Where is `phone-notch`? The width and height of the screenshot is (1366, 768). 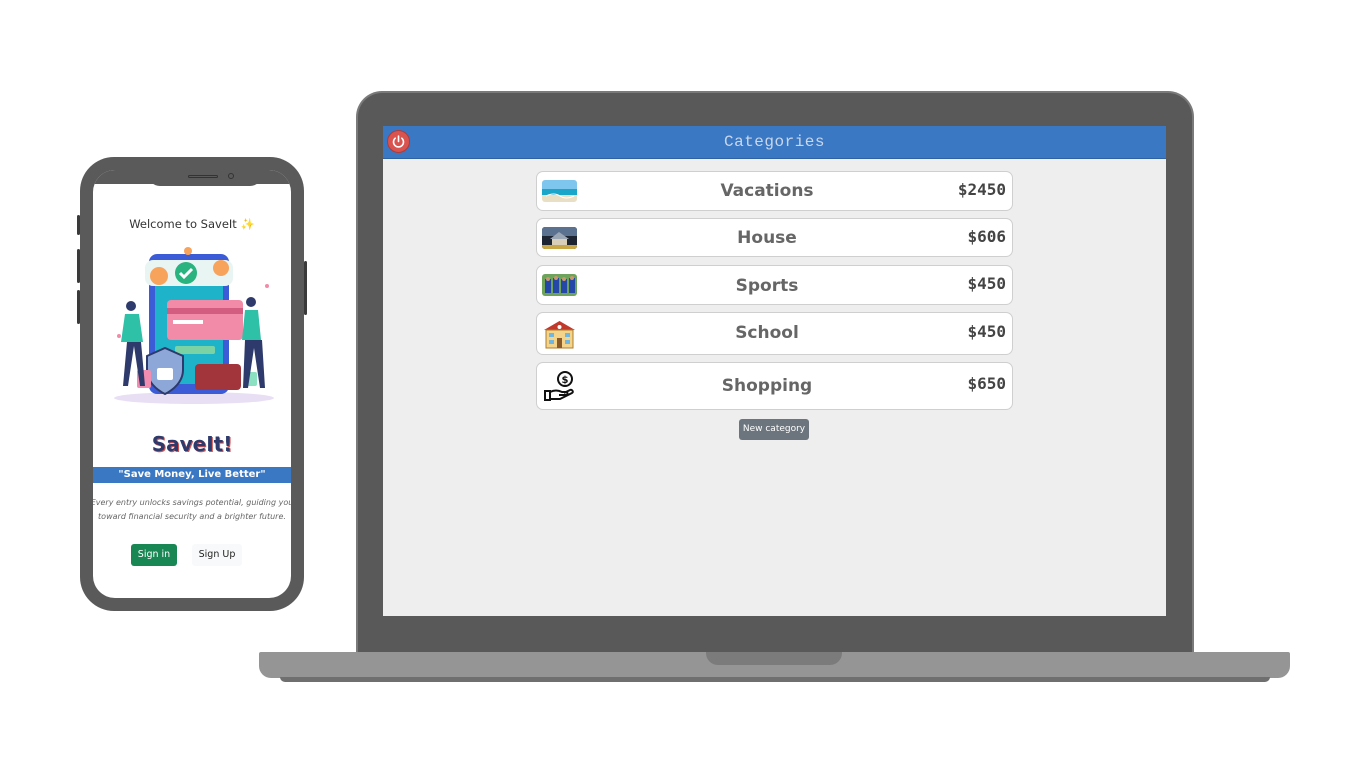 phone-notch is located at coordinates (205, 178).